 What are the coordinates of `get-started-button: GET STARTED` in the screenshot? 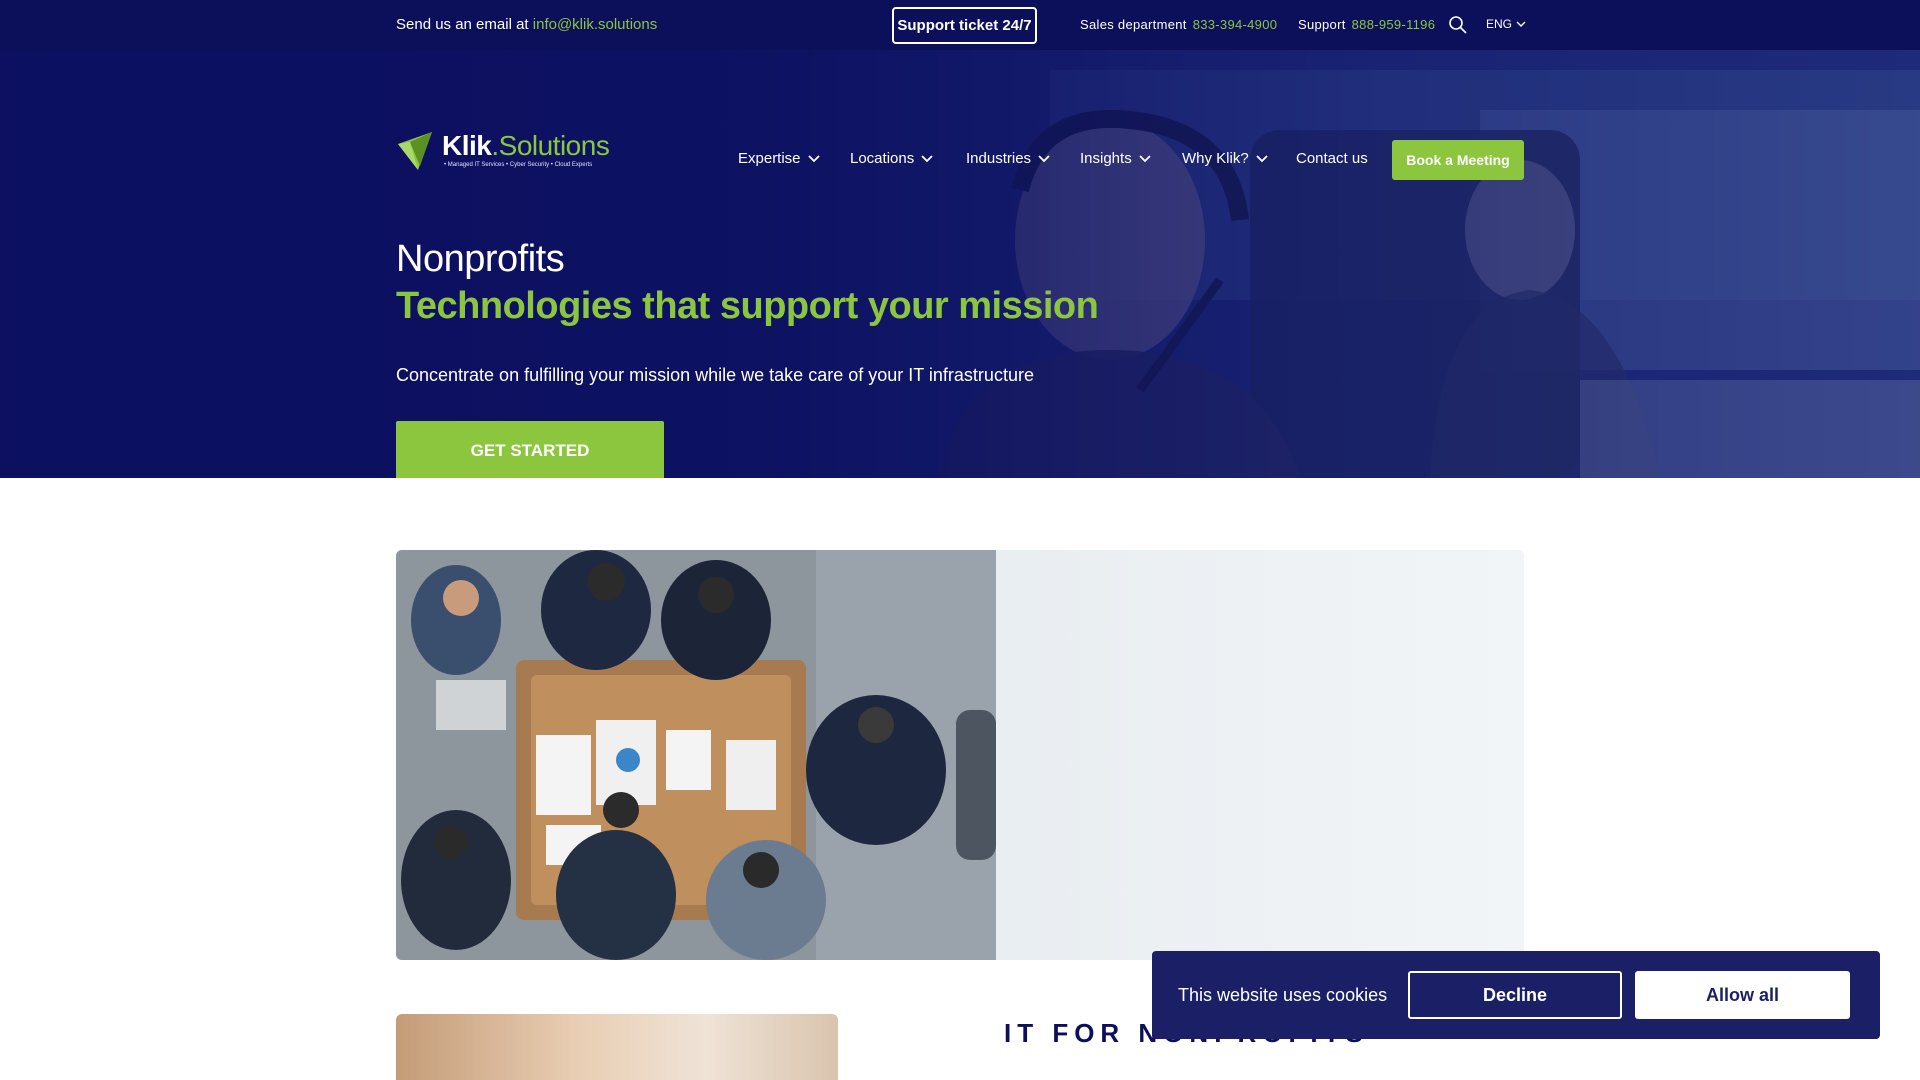 It's located at (530, 449).